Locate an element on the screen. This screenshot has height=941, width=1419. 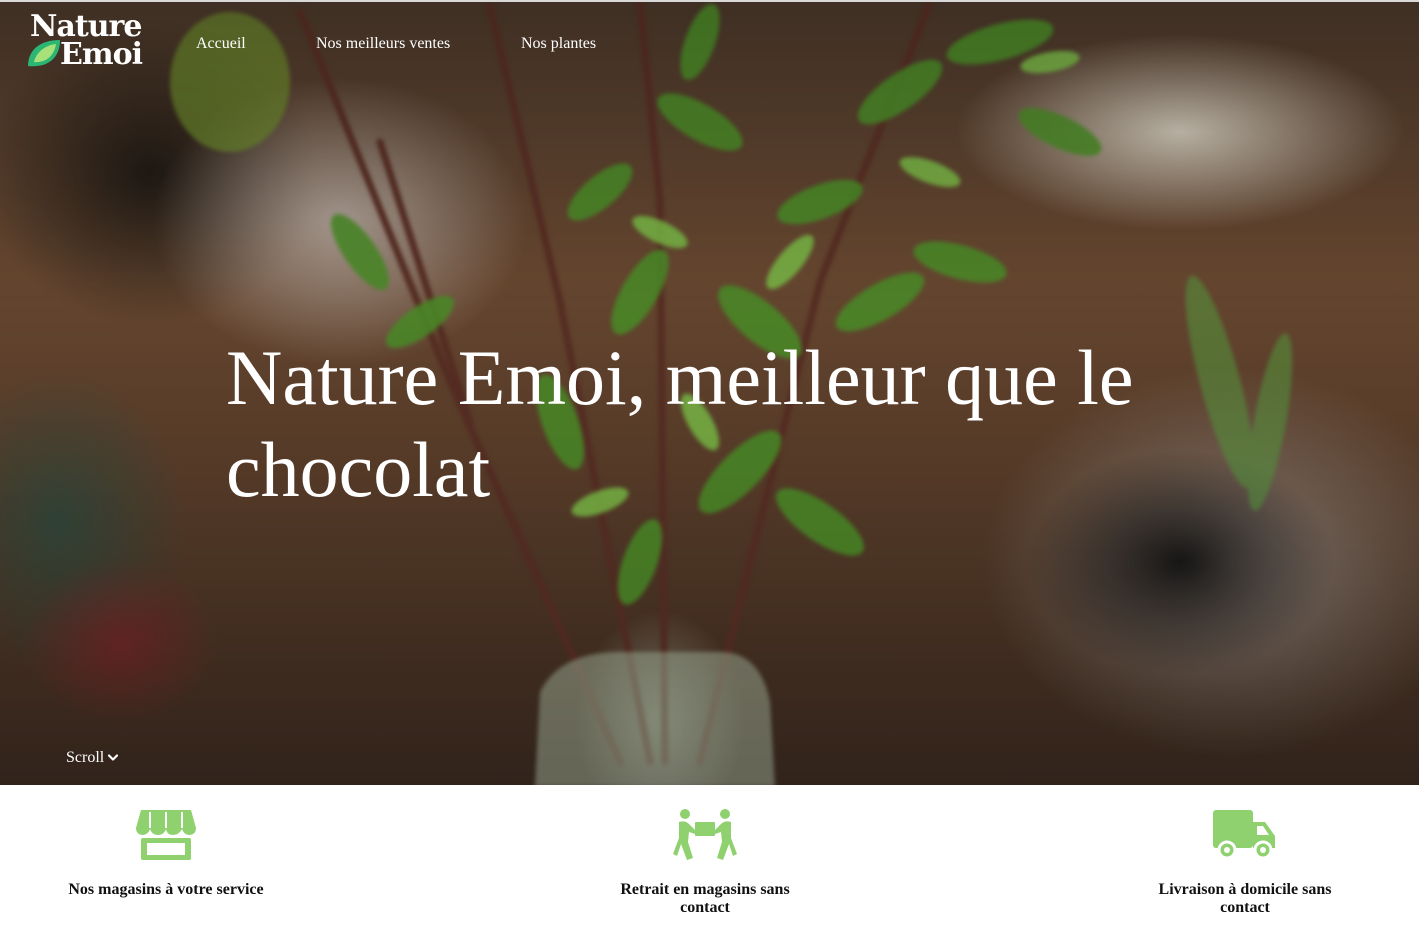
feature-label: Nos magasins à votre service is located at coordinates (166, 889).